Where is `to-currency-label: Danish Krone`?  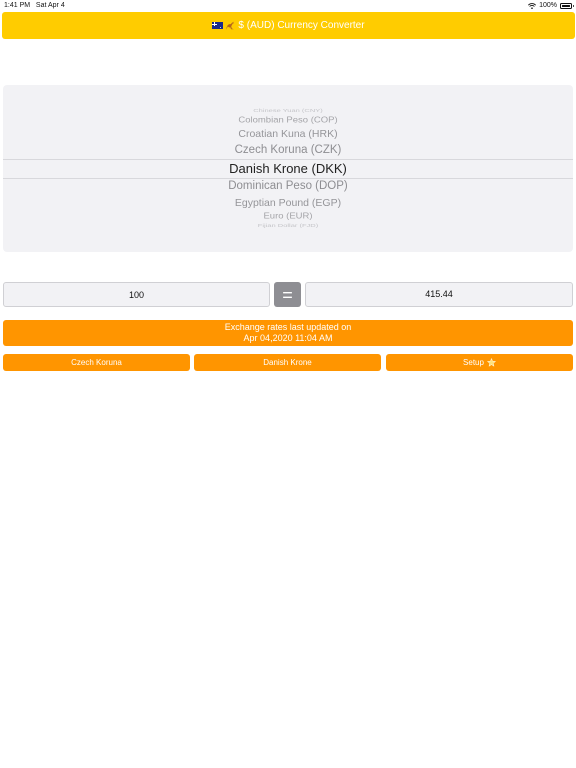
to-currency-label: Danish Krone is located at coordinates (287, 362).